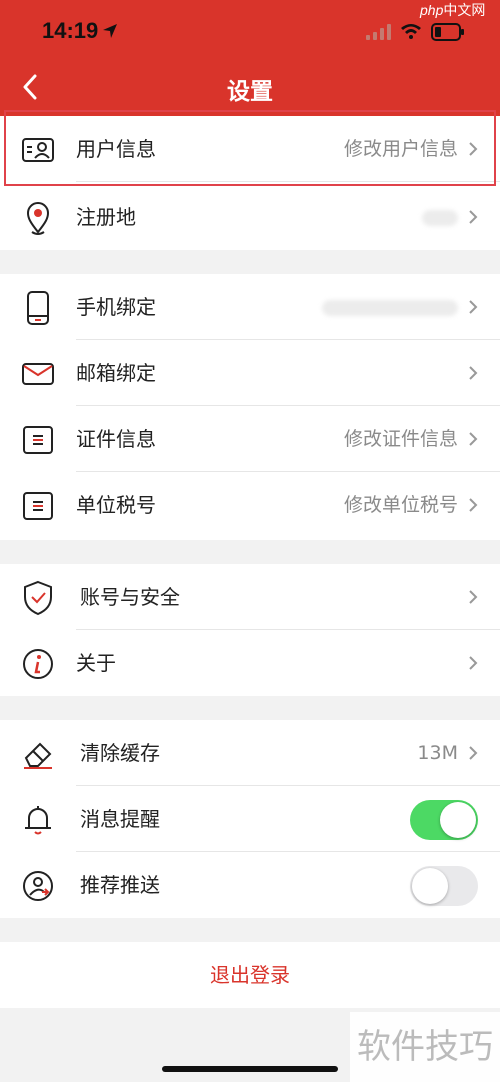 This screenshot has height=1082, width=500. Describe the element at coordinates (250, 217) in the screenshot. I see `row-registration-place: 注册地` at that location.